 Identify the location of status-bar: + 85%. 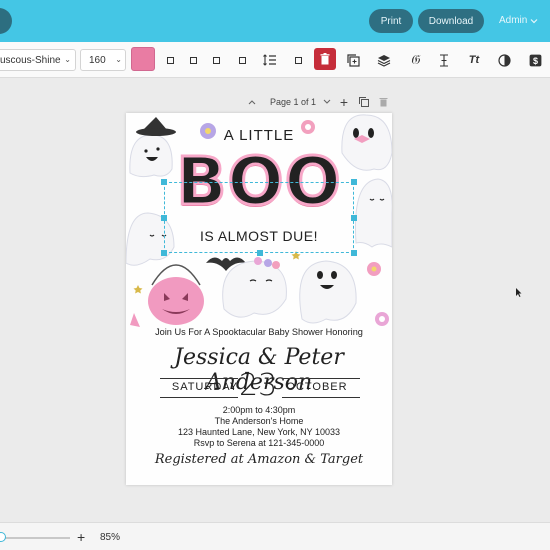
(275, 536).